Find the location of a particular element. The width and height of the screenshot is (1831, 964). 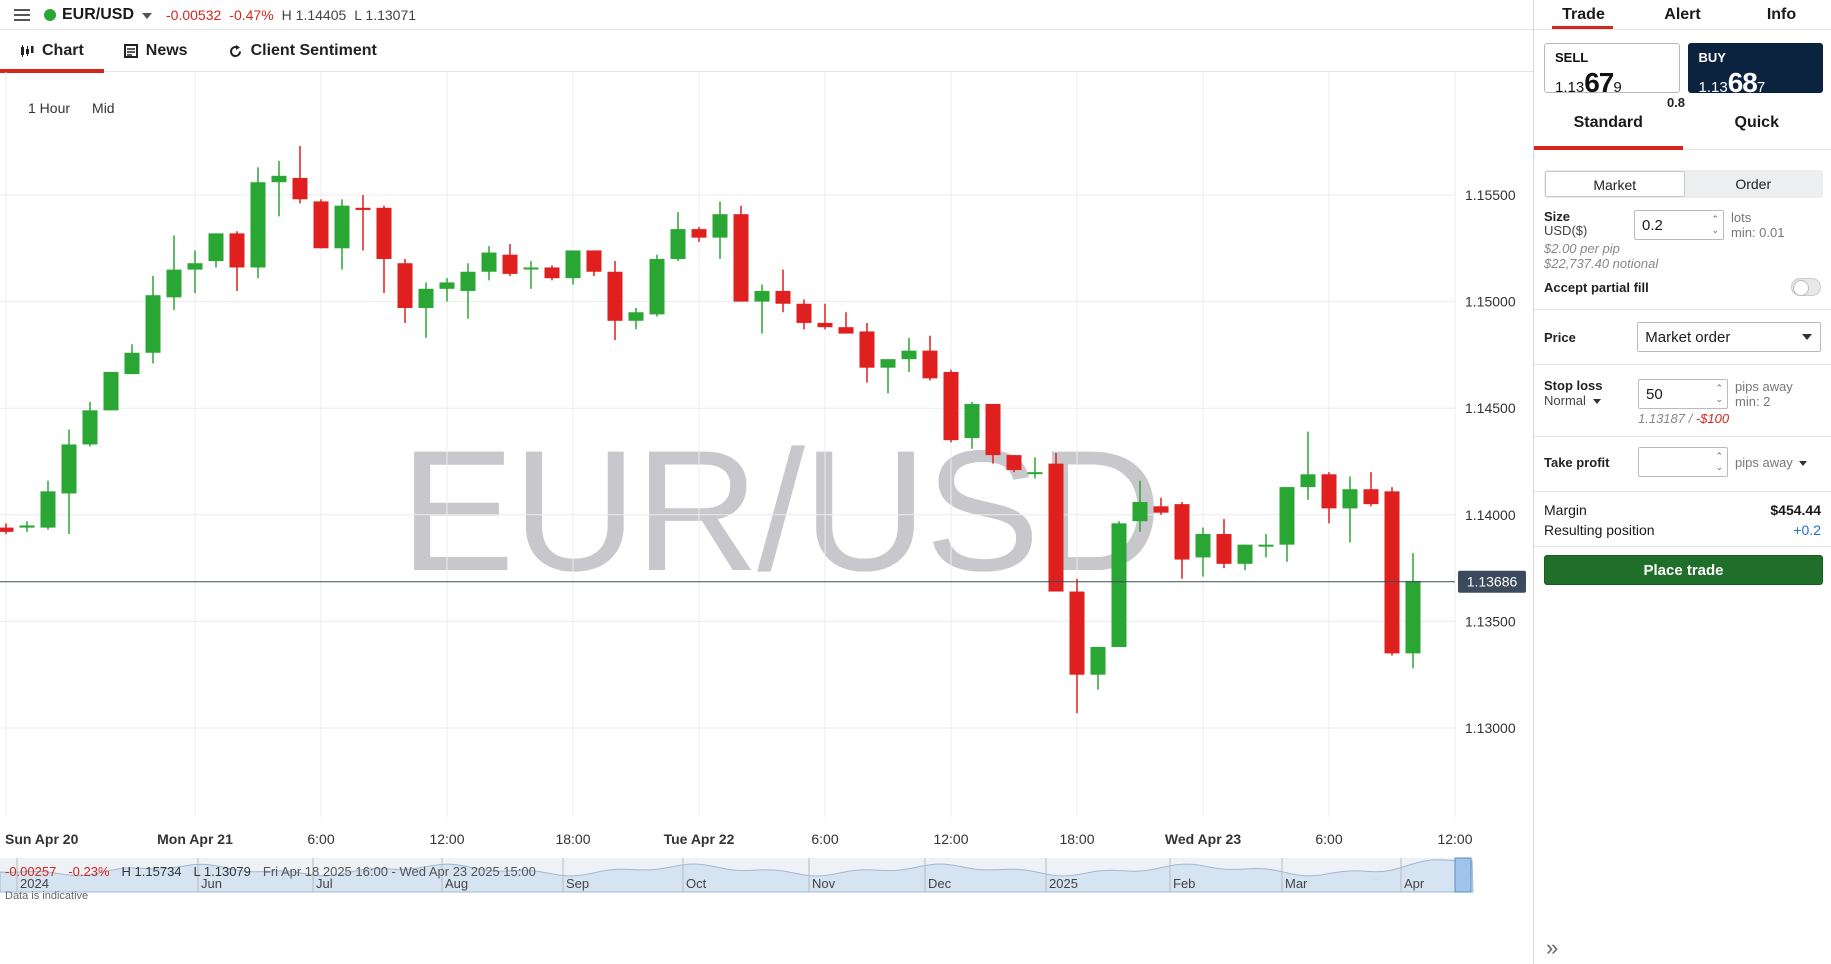

stop-loss-level: 1.13187 / -$100 is located at coordinates (1729, 418).